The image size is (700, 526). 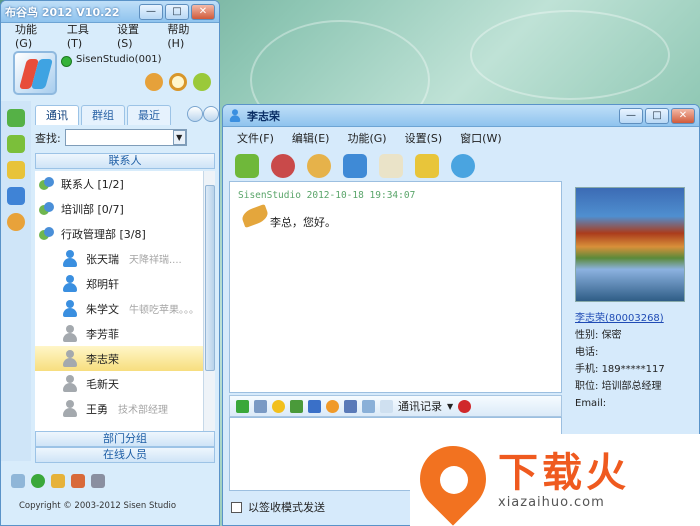 I want to click on font-icon, so click(x=242, y=406).